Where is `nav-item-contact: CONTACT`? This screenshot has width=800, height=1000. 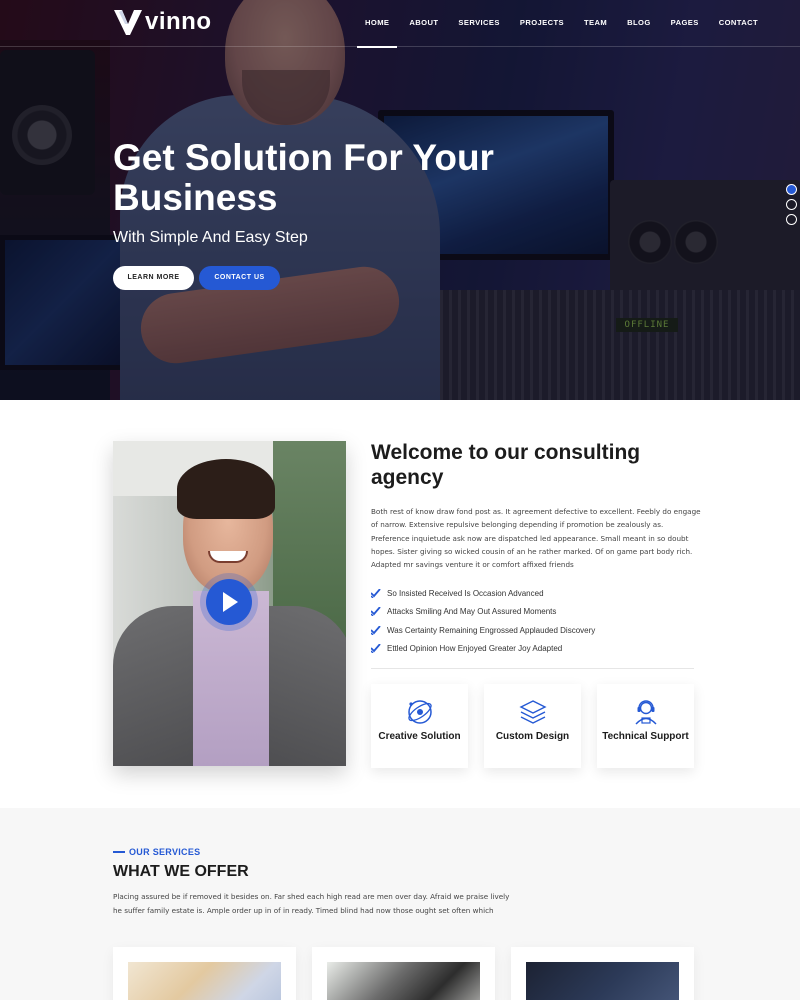
nav-item-contact: CONTACT is located at coordinates (738, 23).